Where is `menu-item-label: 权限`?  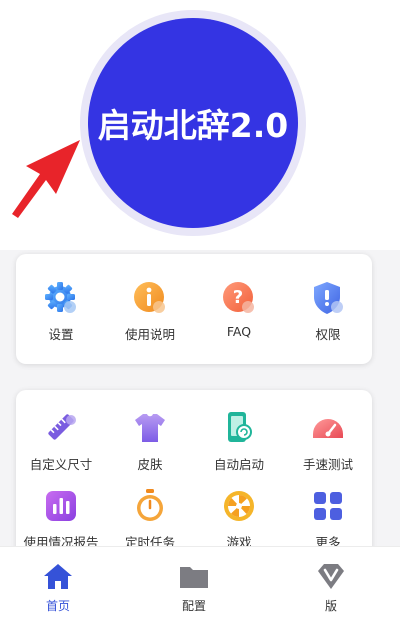 menu-item-label: 权限 is located at coordinates (328, 334).